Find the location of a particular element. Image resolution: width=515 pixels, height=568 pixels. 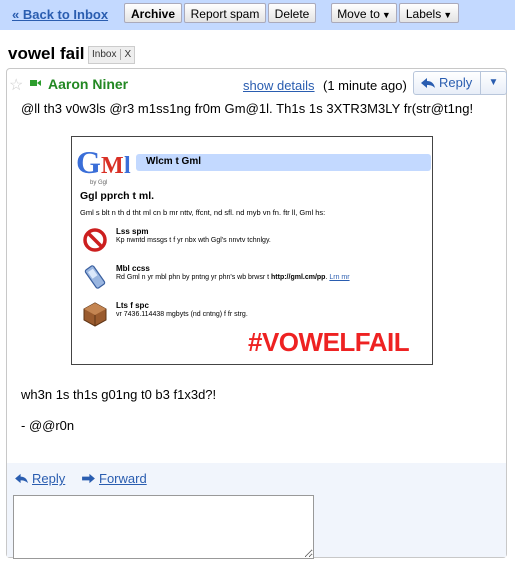

archive-button: Archive is located at coordinates (153, 13).